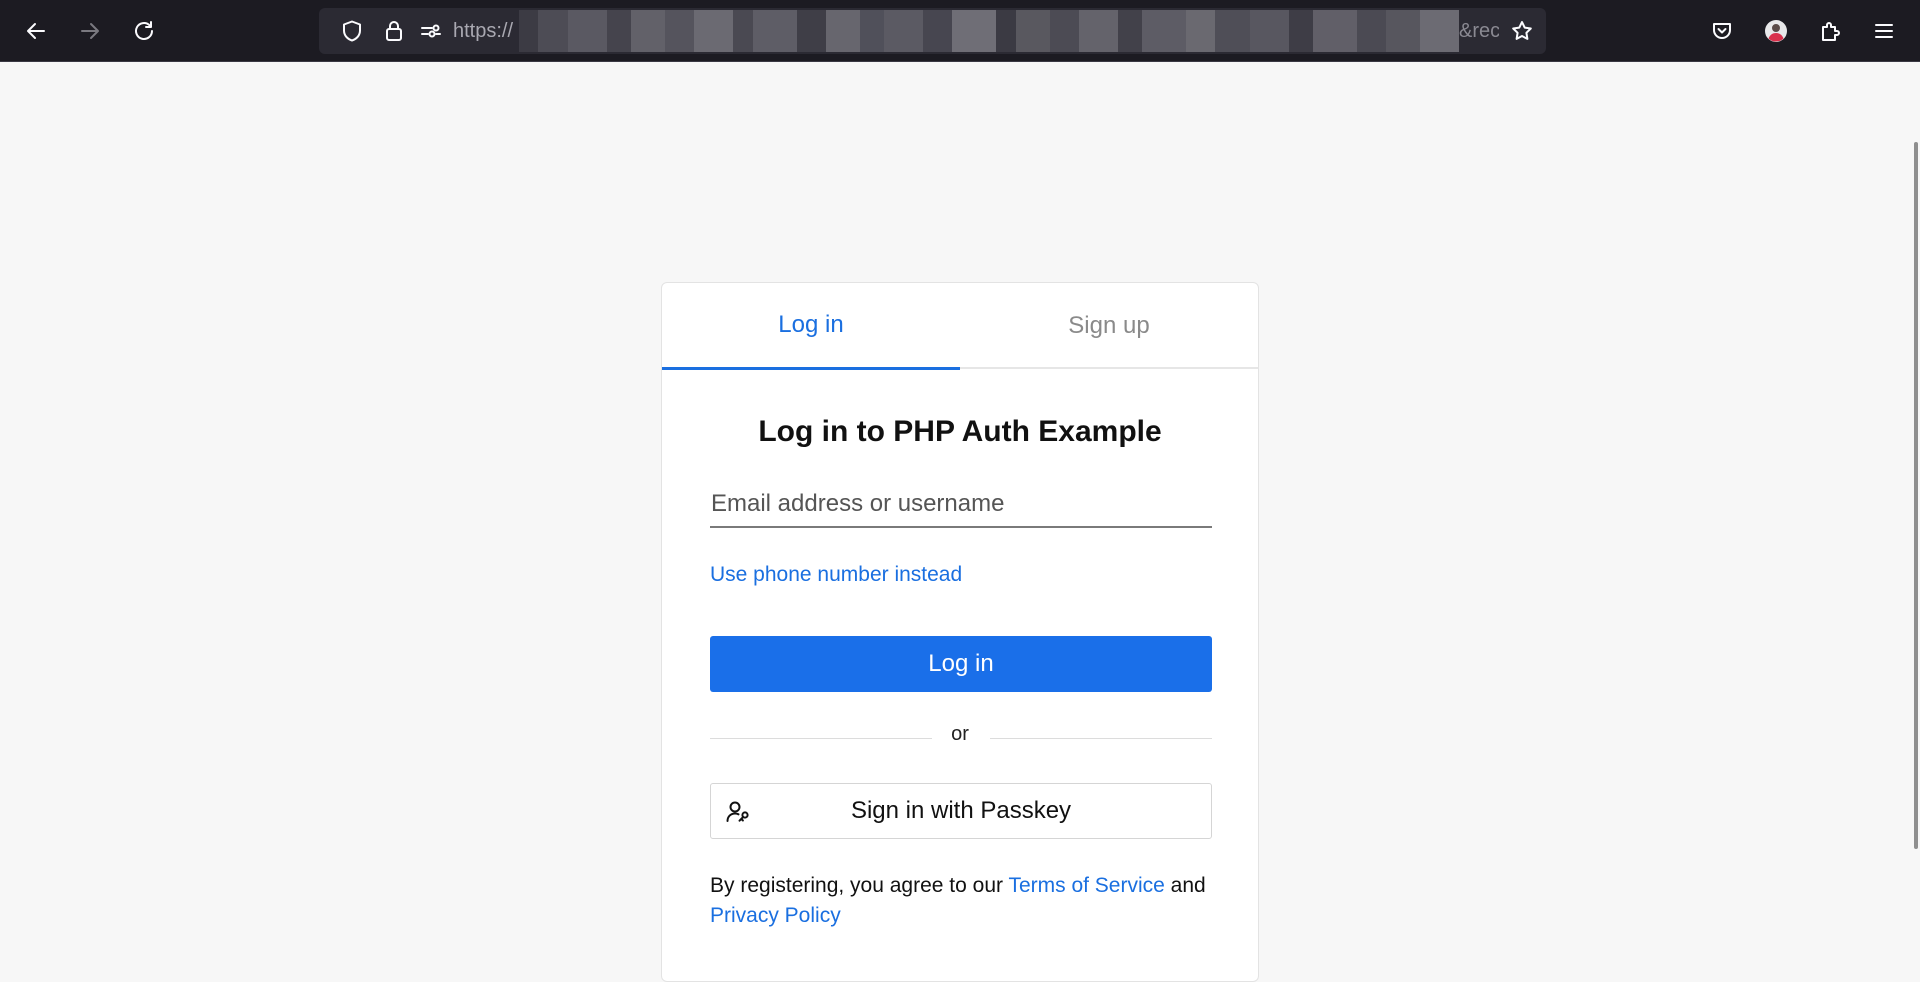 This screenshot has width=1920, height=982. What do you see at coordinates (821, 738) in the screenshot?
I see `divider-line-left` at bounding box center [821, 738].